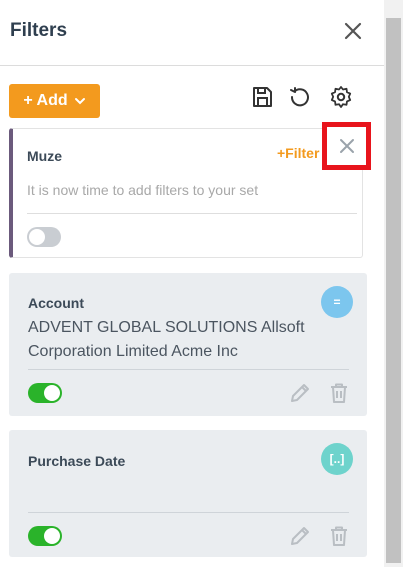  What do you see at coordinates (337, 459) in the screenshot?
I see `range-badge: [..]` at bounding box center [337, 459].